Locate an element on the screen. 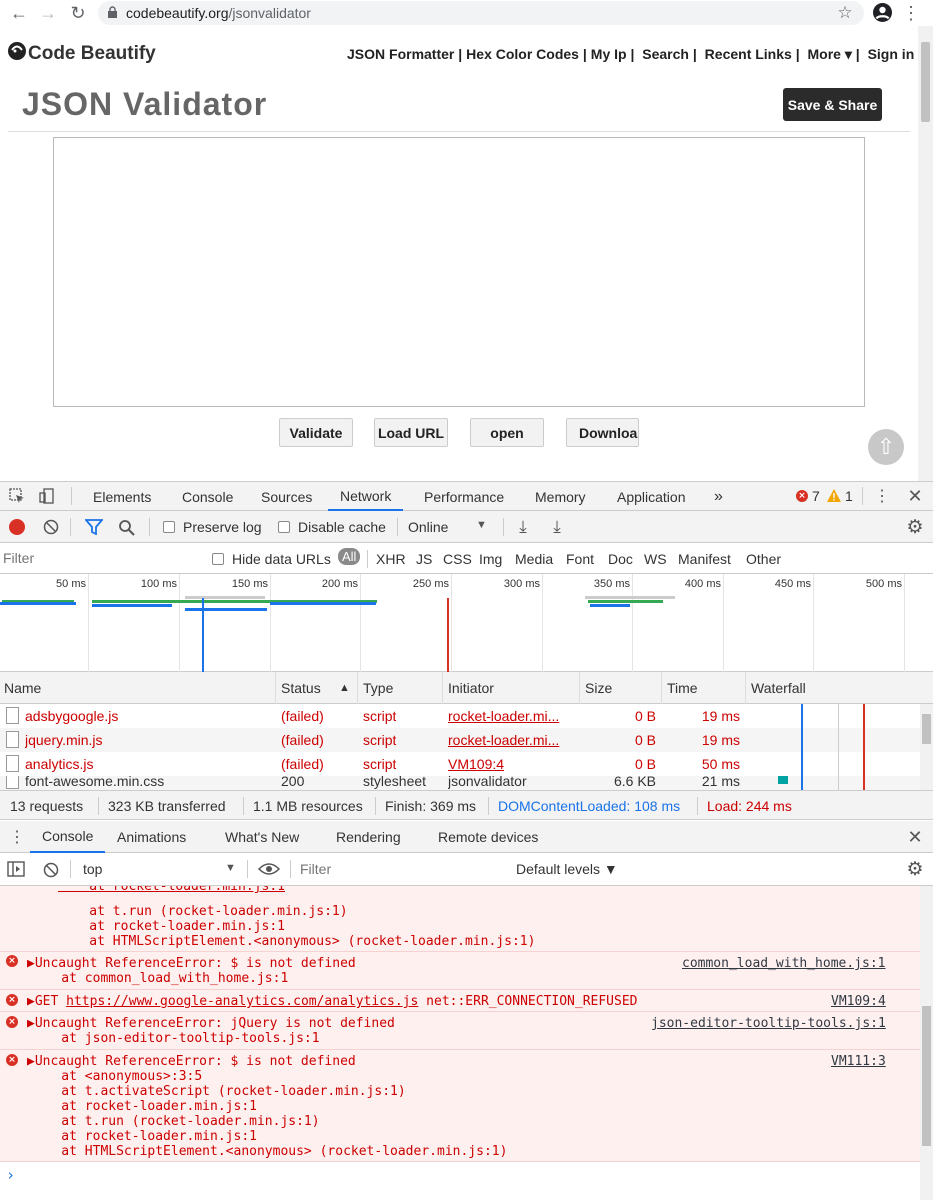 This screenshot has width=933, height=1200. inspect-element-icon is located at coordinates (17, 496).